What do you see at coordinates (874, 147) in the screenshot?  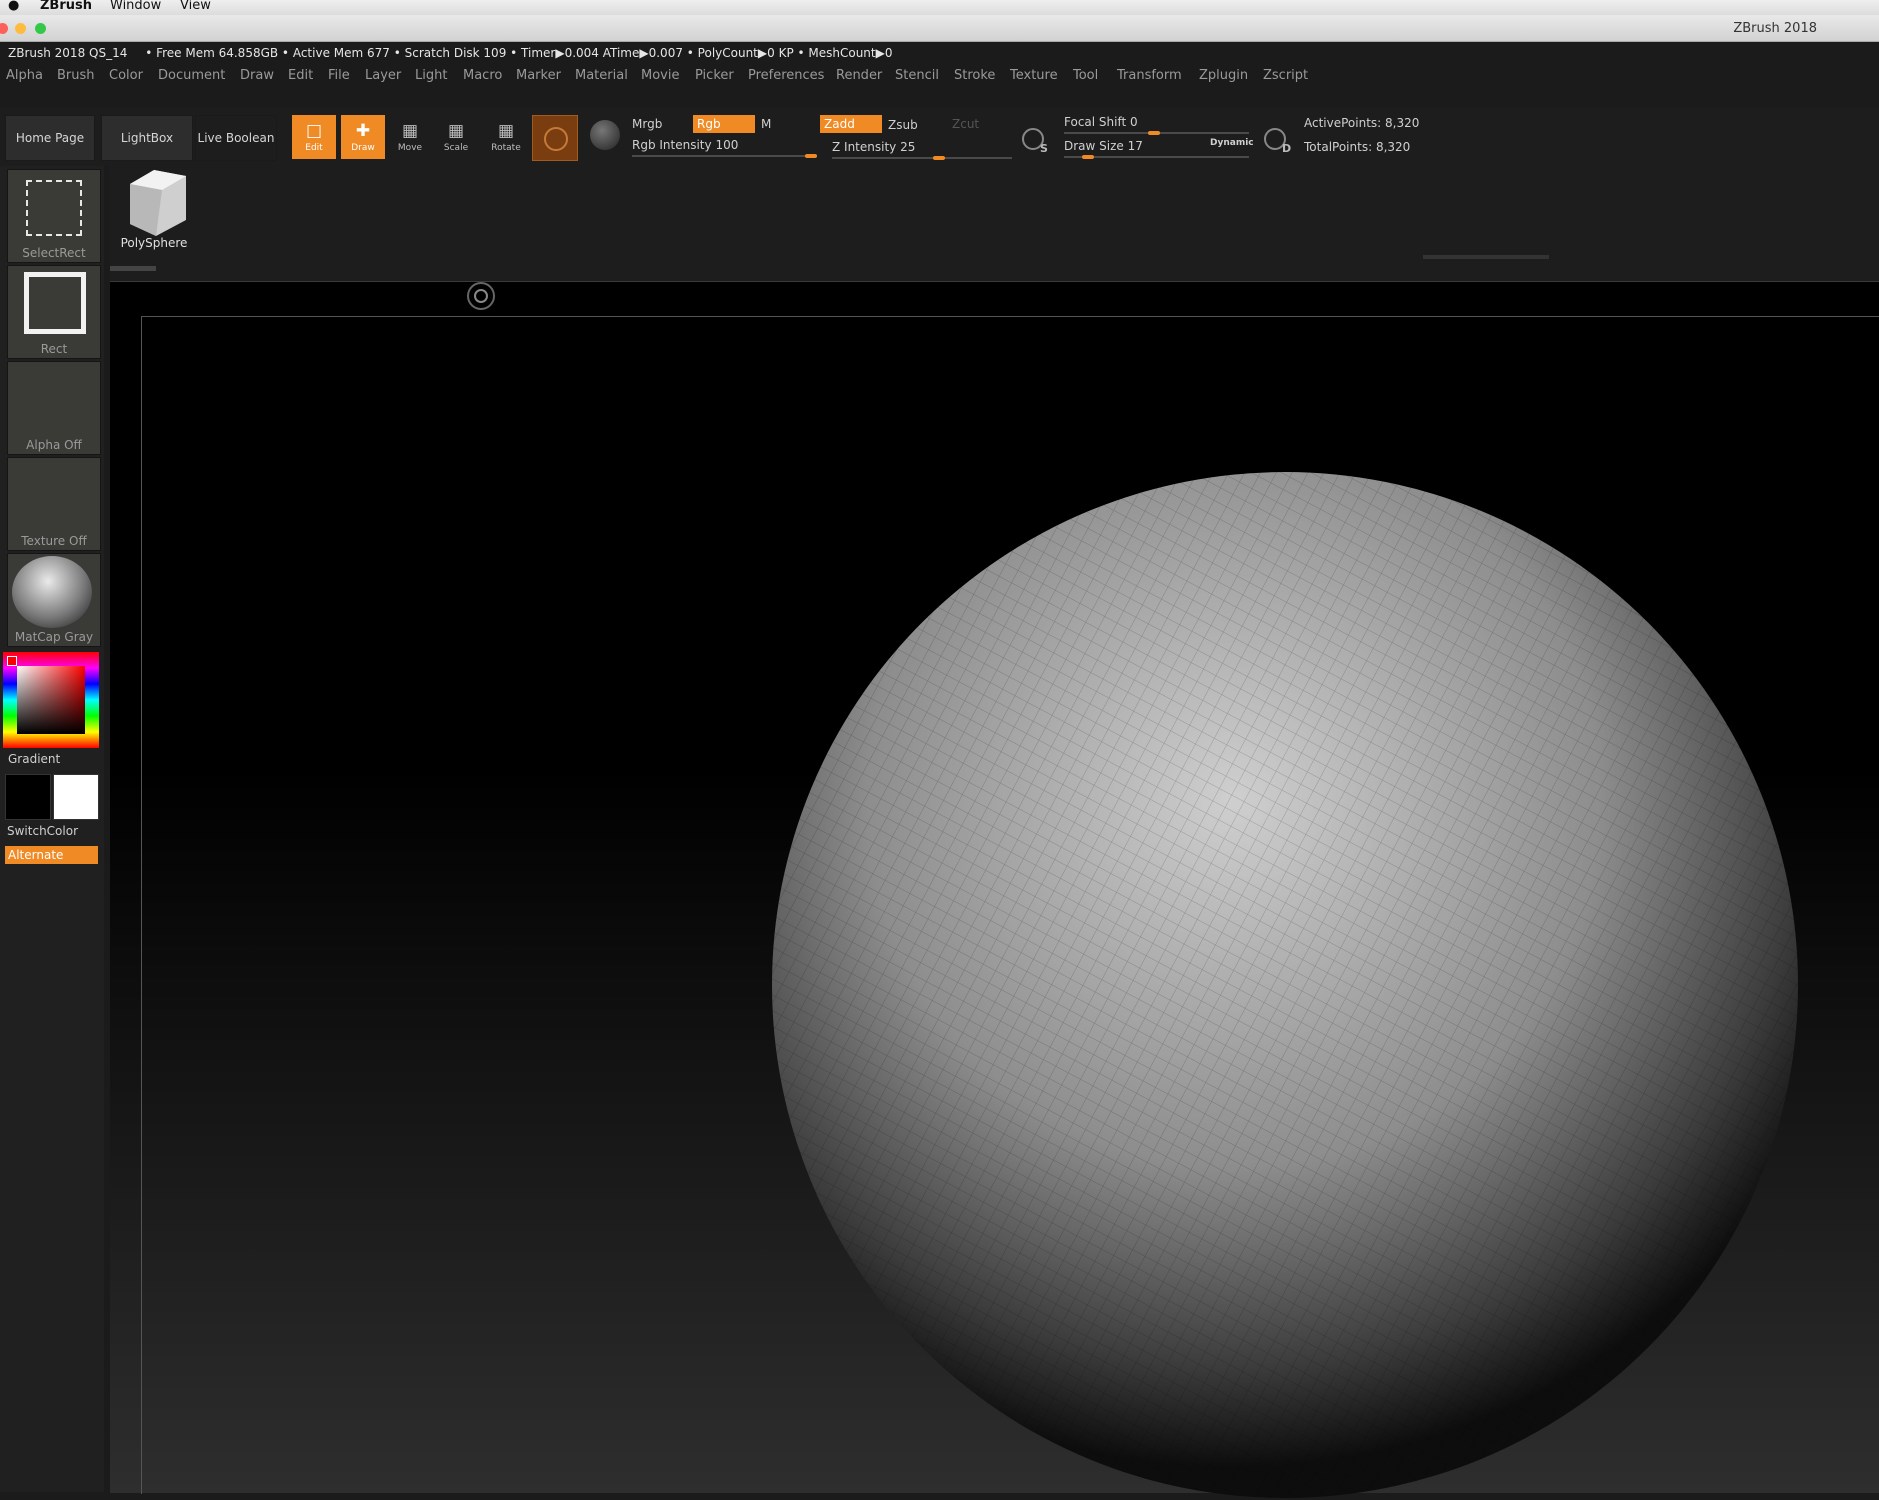 I see `z-intensity-label: Z Intensity 25` at bounding box center [874, 147].